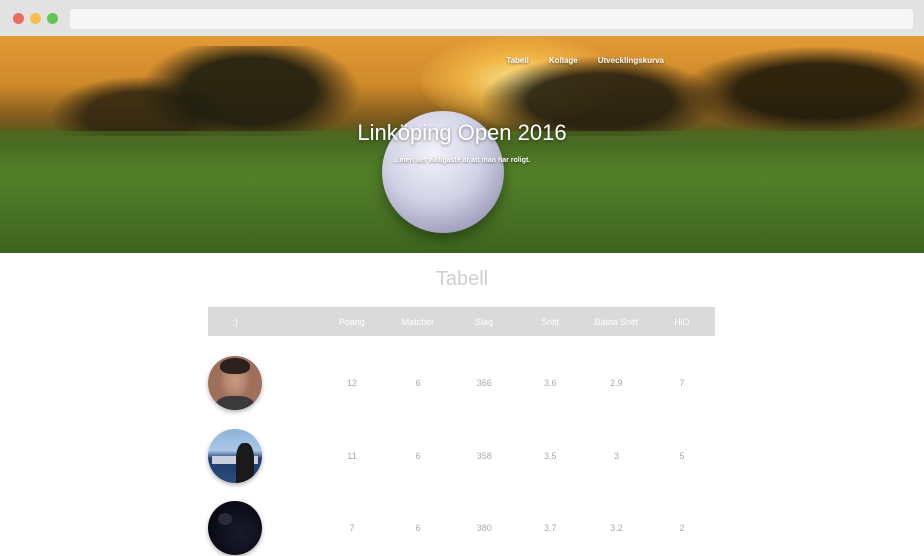 The image size is (924, 556). What do you see at coordinates (351, 322) in the screenshot?
I see `header-poang: Poäng` at bounding box center [351, 322].